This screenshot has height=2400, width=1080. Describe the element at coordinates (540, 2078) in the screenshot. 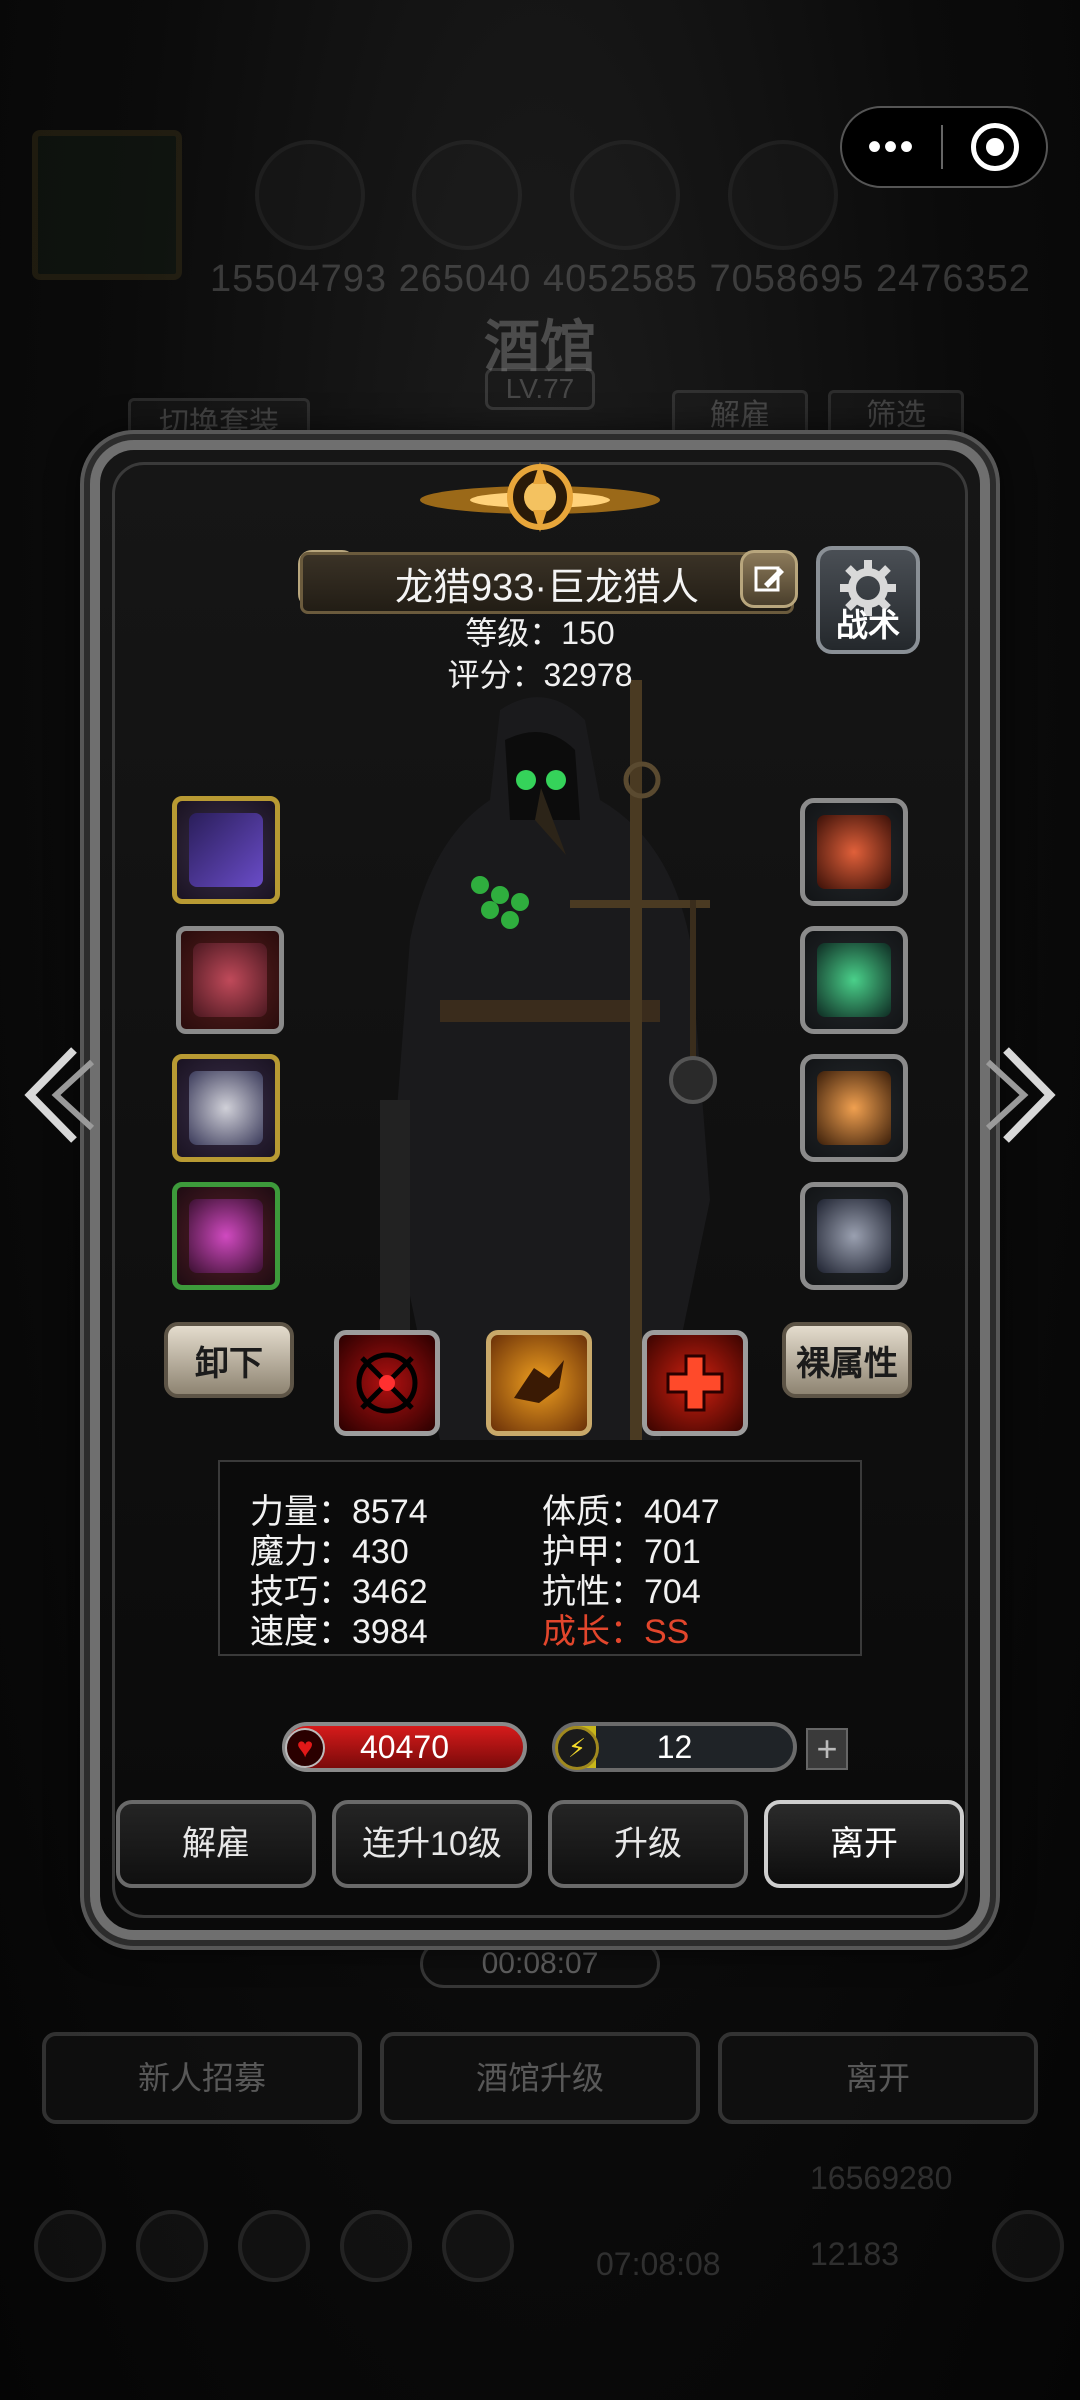

I see `tavern-upgrade-button: 酒馆升级` at that location.